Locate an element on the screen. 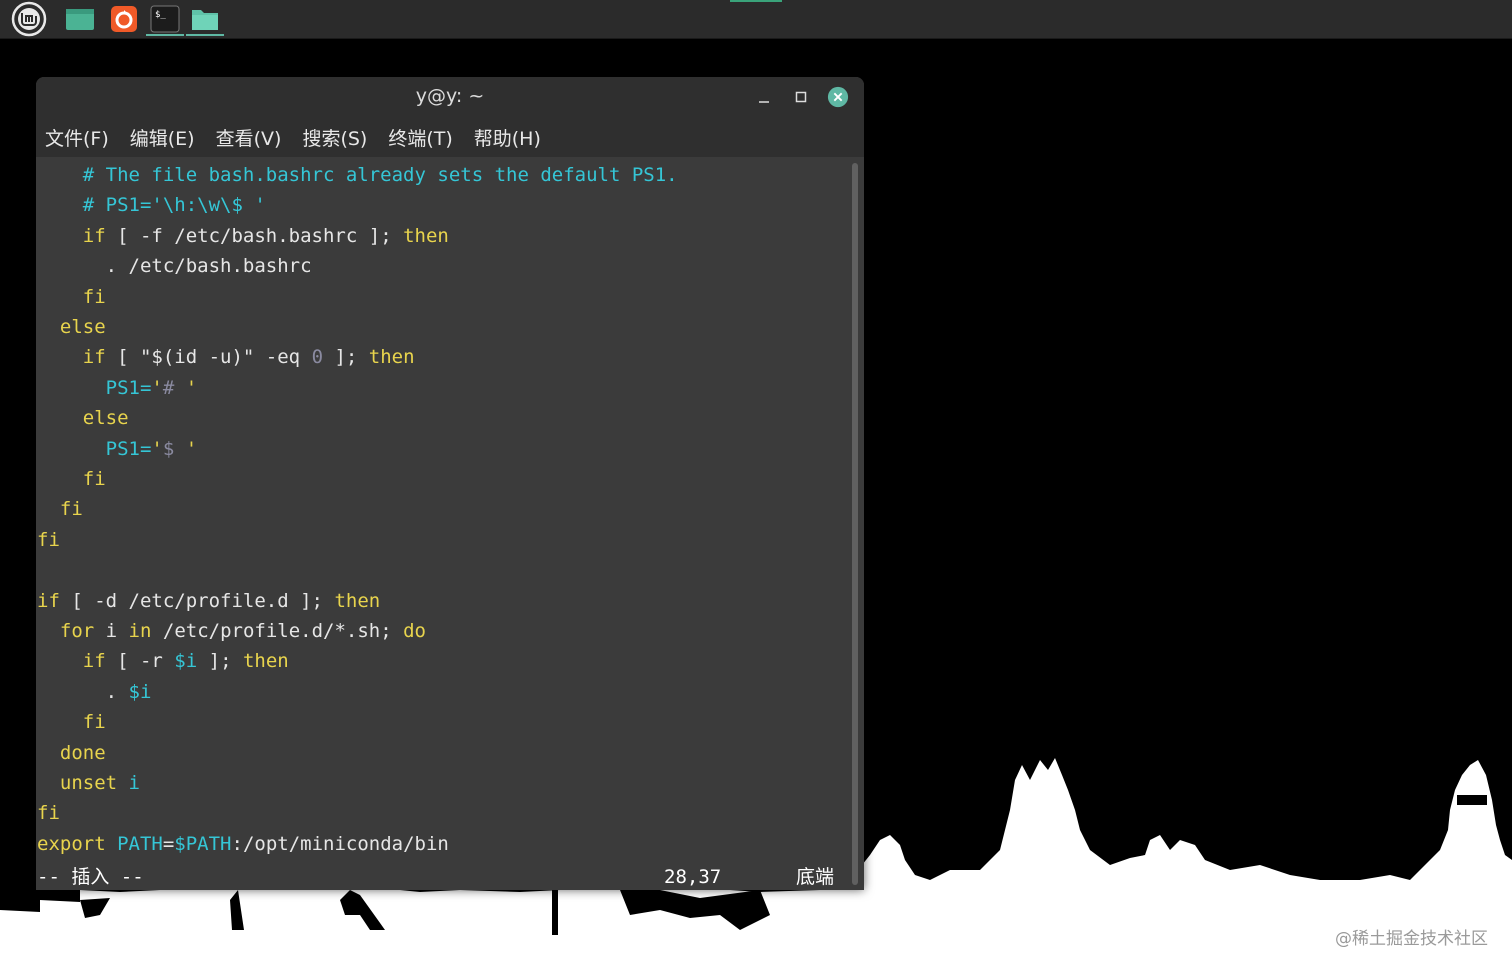 The height and width of the screenshot is (973, 1512). code-line: if [ -r $i ]; then is located at coordinates (163, 661).